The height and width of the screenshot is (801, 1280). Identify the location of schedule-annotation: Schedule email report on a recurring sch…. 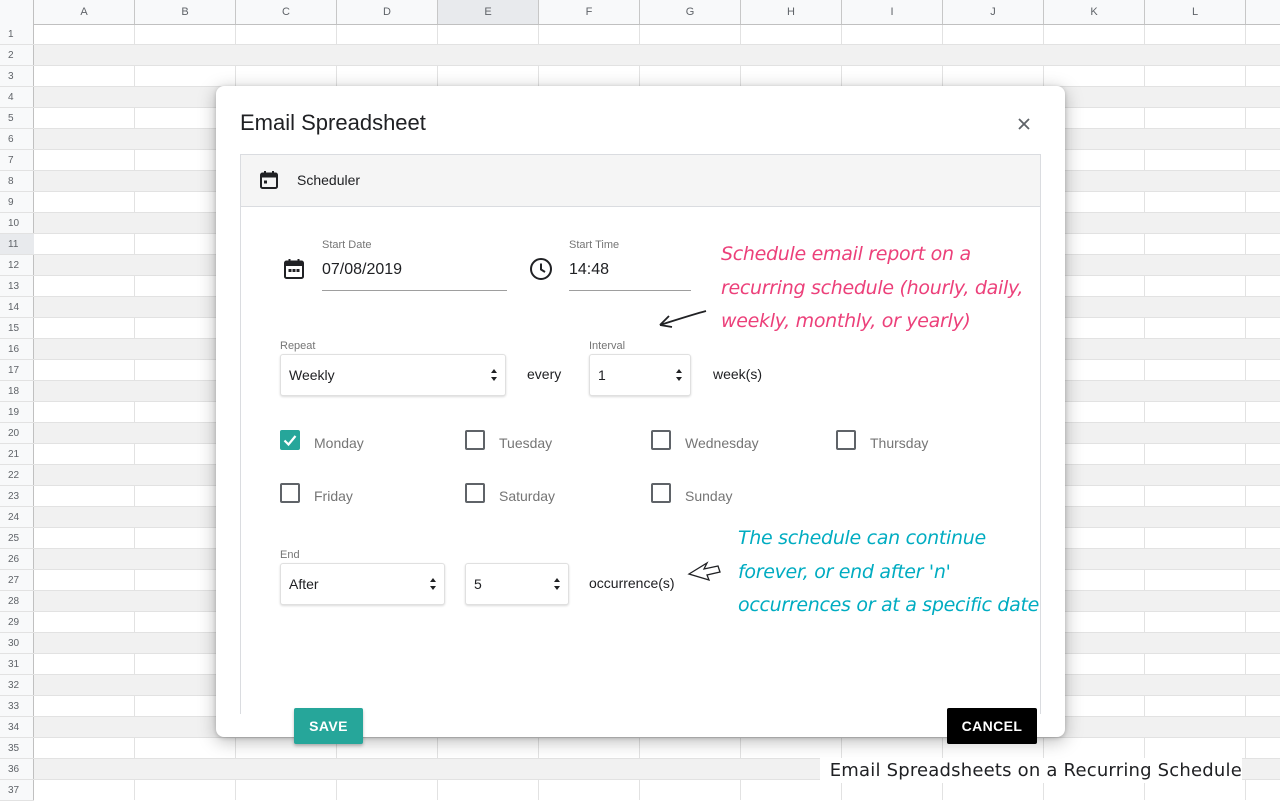
(872, 288).